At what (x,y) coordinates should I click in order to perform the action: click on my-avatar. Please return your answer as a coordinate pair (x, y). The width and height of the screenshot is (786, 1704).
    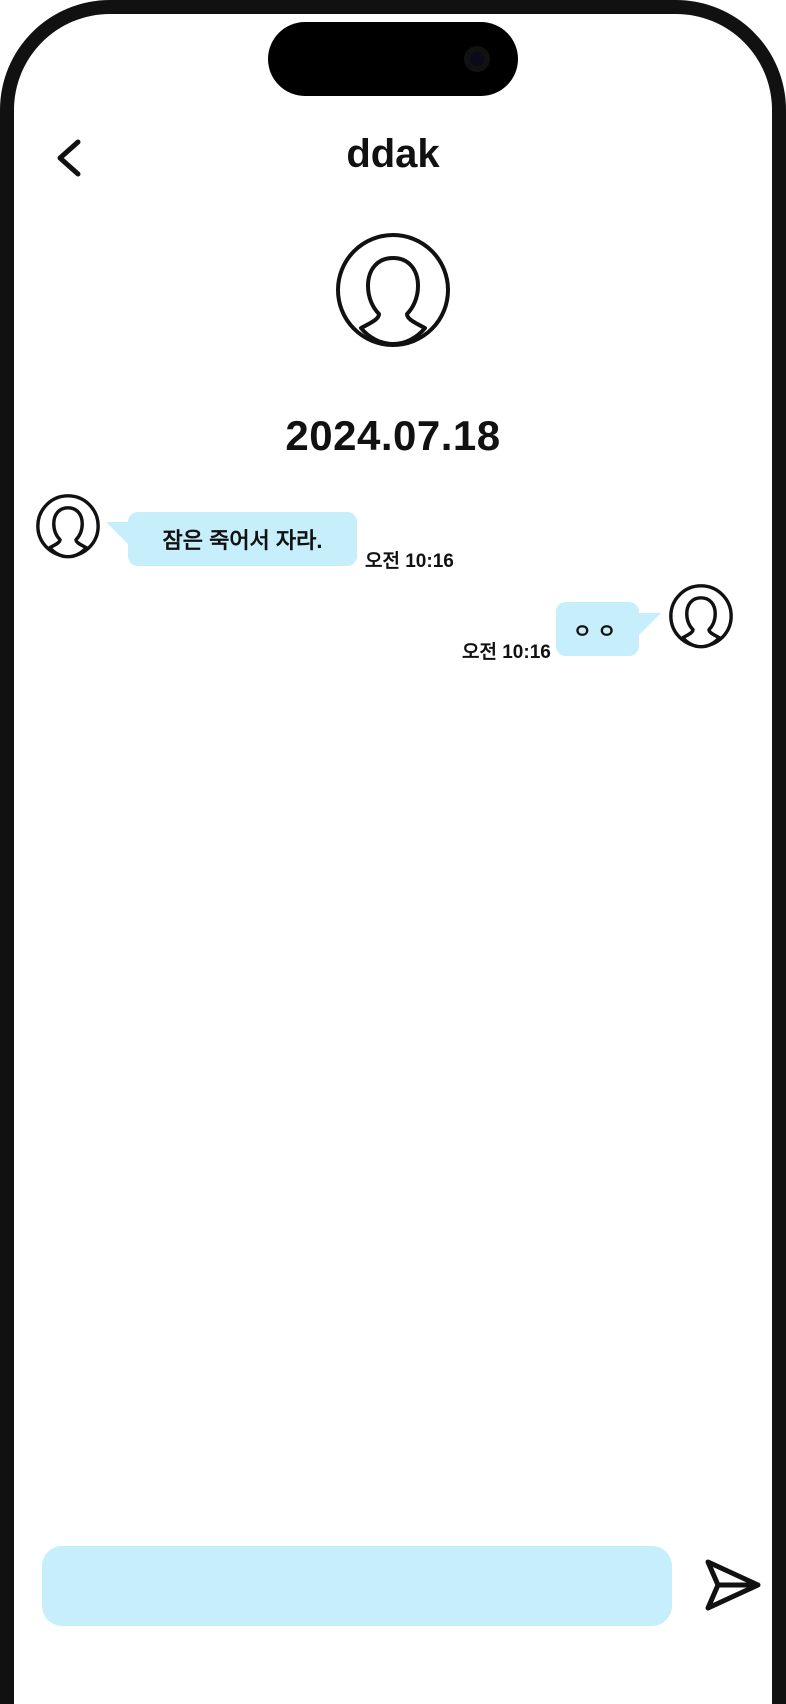
    Looking at the image, I should click on (701, 616).